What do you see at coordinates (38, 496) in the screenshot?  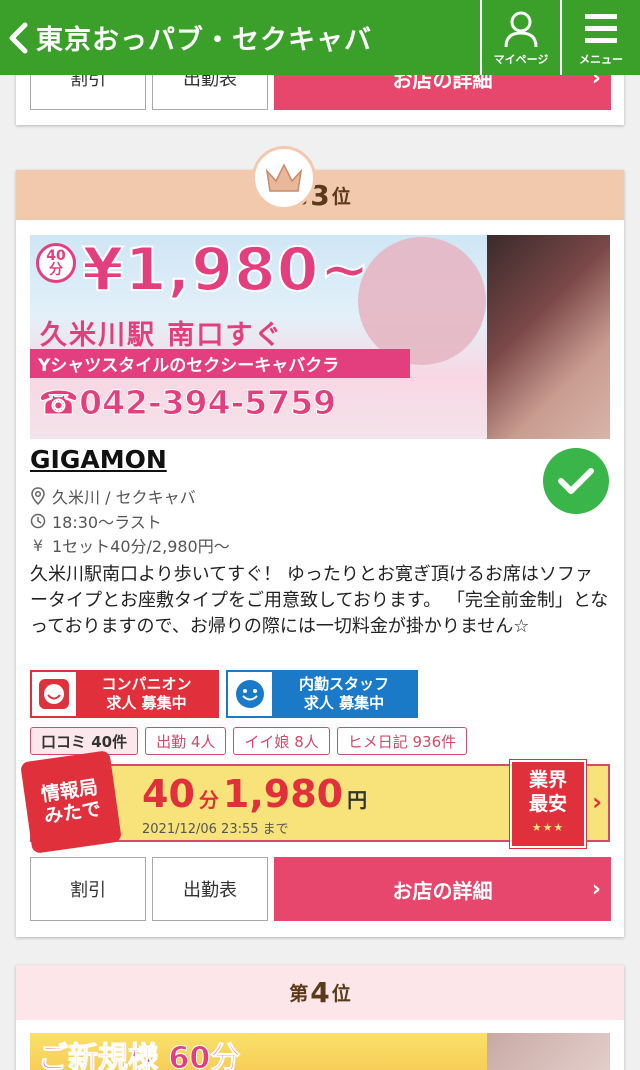 I see `location-pin-icon` at bounding box center [38, 496].